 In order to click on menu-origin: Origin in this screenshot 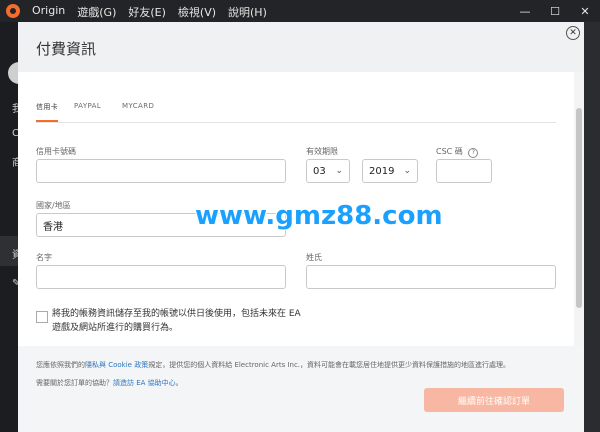, I will do `click(48, 12)`.